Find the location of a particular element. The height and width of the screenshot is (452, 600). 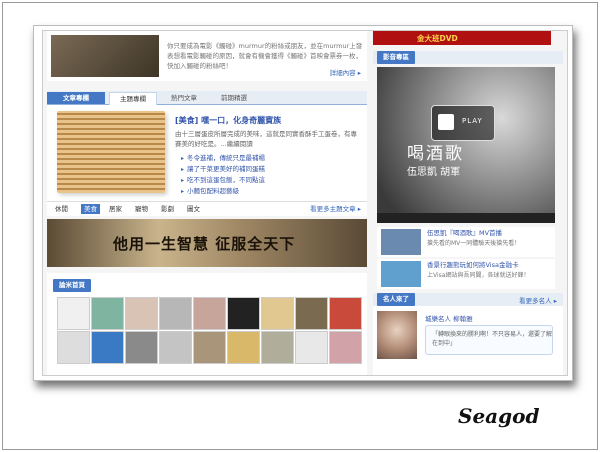

video-list-item: 香景行趣熊玩如何將Visa金融卡 上Visa網站與吾同聞，各球就送好鋒！ is located at coordinates (466, 274).